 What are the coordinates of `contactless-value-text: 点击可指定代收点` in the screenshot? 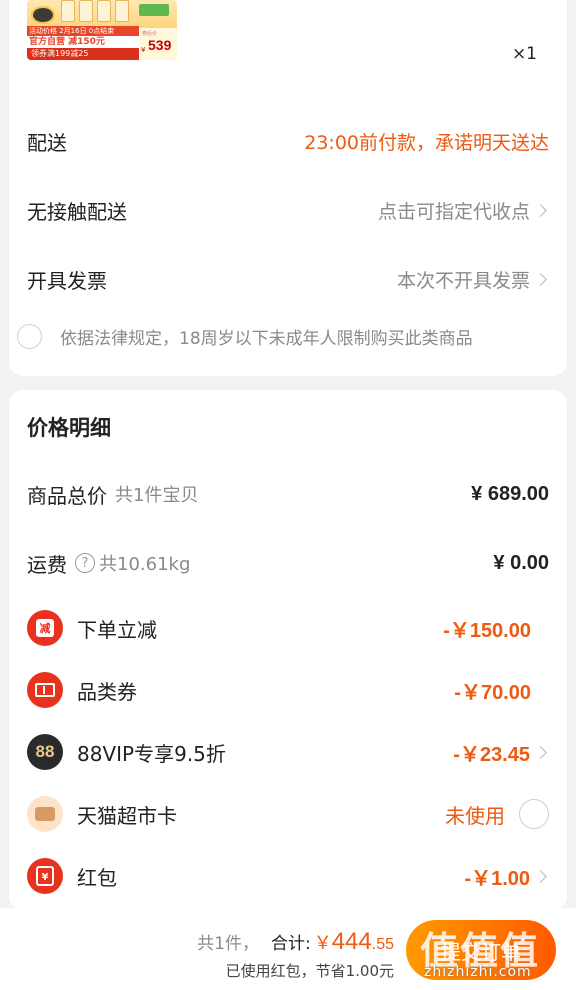 It's located at (453, 211).